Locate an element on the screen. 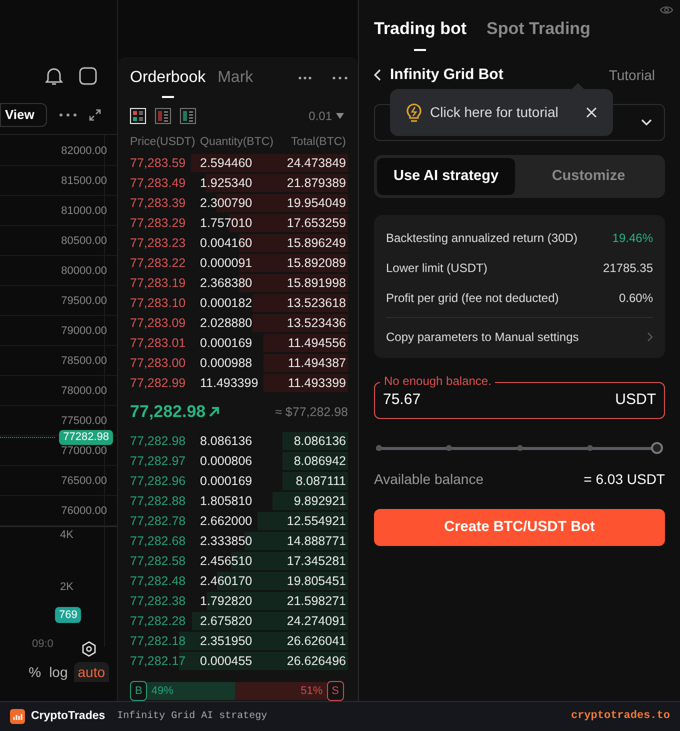 Image resolution: width=680 pixels, height=731 pixels. stat-label: Backtesting annualized return (30D) is located at coordinates (482, 238).